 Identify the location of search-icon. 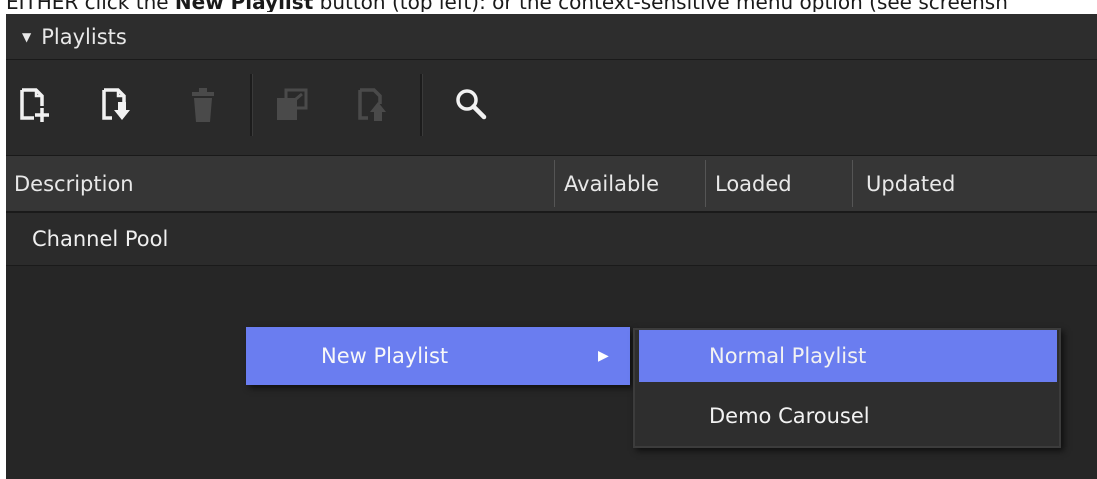
(471, 104).